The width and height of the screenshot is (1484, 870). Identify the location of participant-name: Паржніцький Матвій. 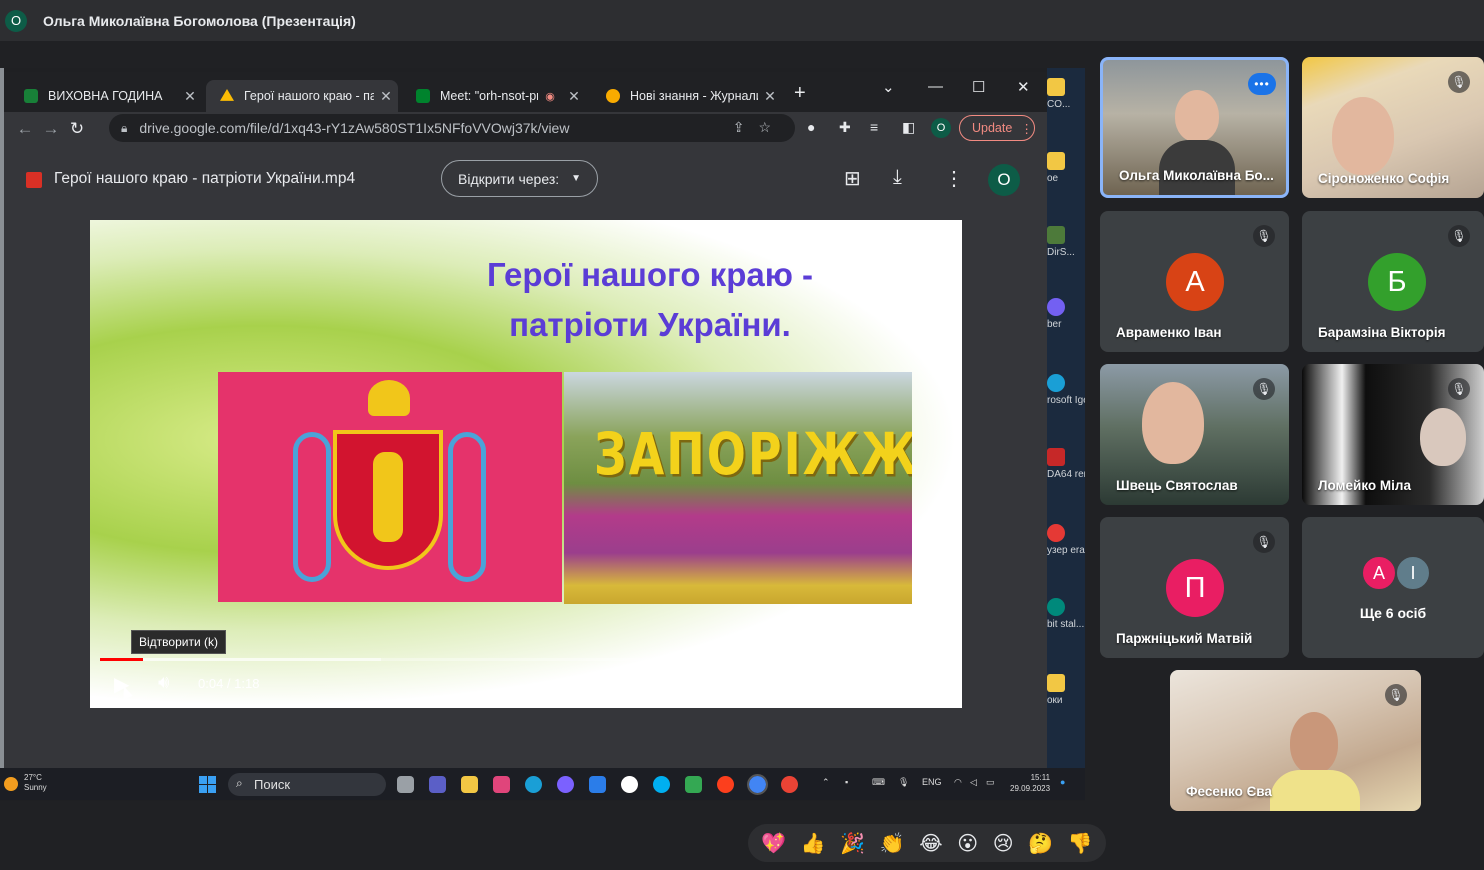
(1184, 638).